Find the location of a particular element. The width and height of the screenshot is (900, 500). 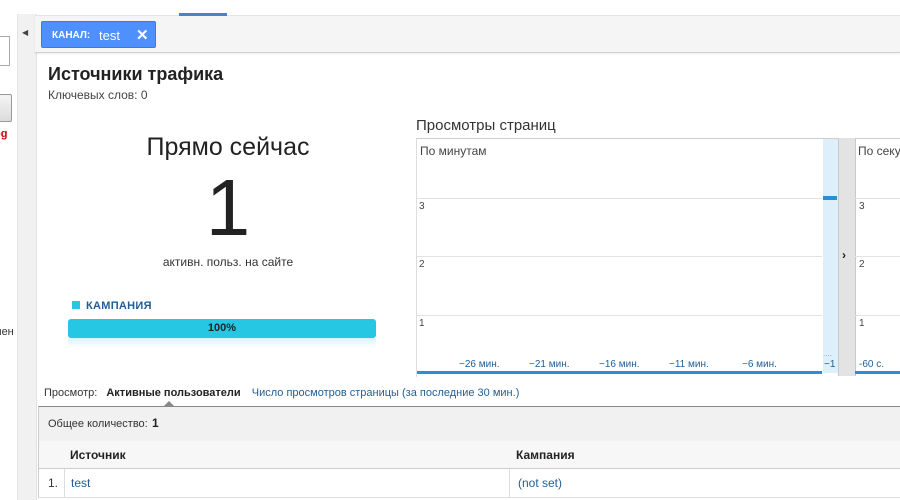

close-icon: ✕ is located at coordinates (142, 35).